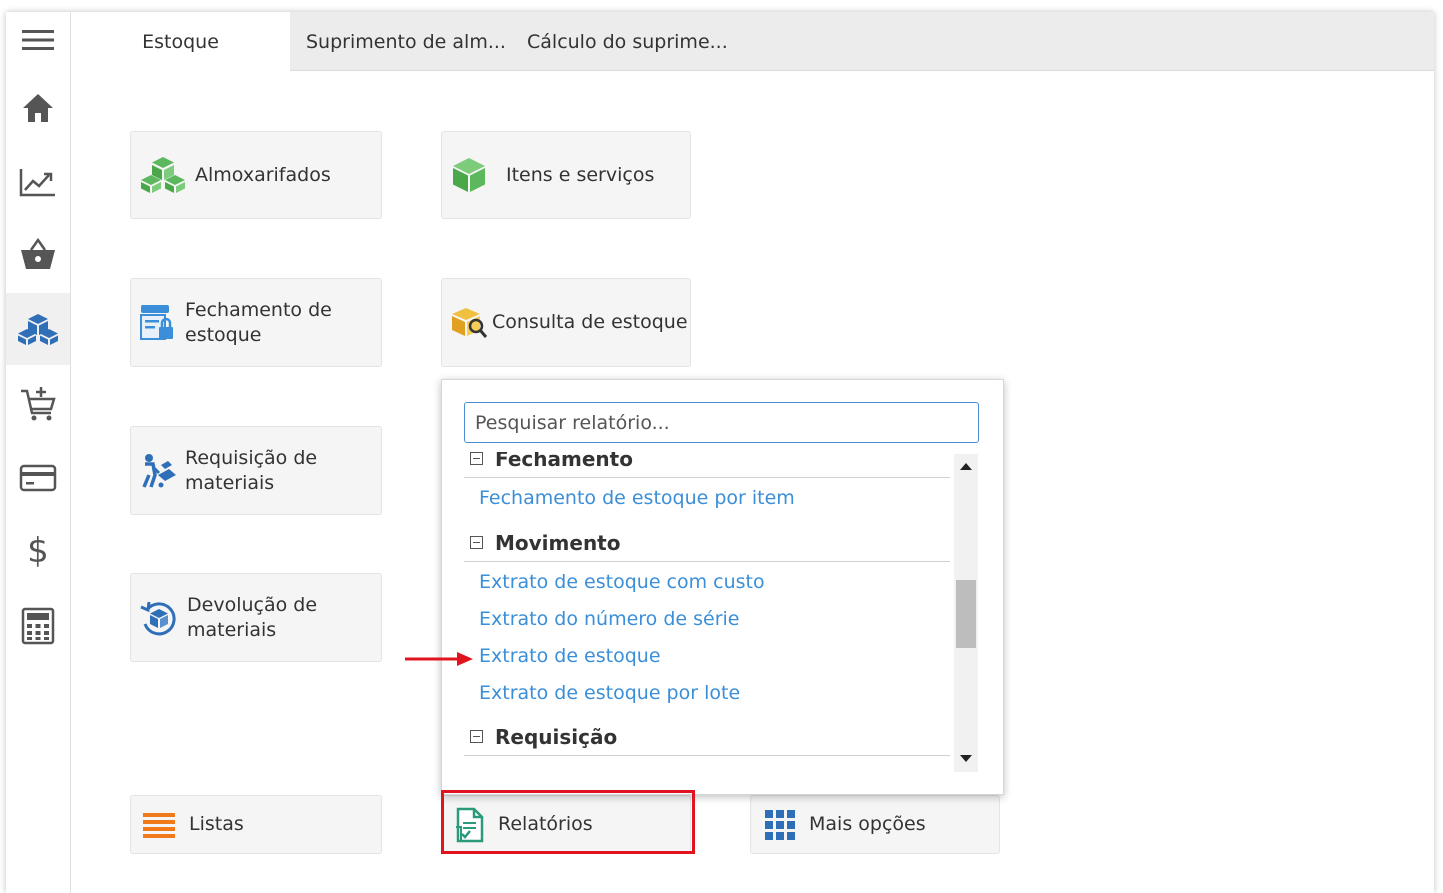 The width and height of the screenshot is (1443, 893). I want to click on card-icon, so click(38, 478).